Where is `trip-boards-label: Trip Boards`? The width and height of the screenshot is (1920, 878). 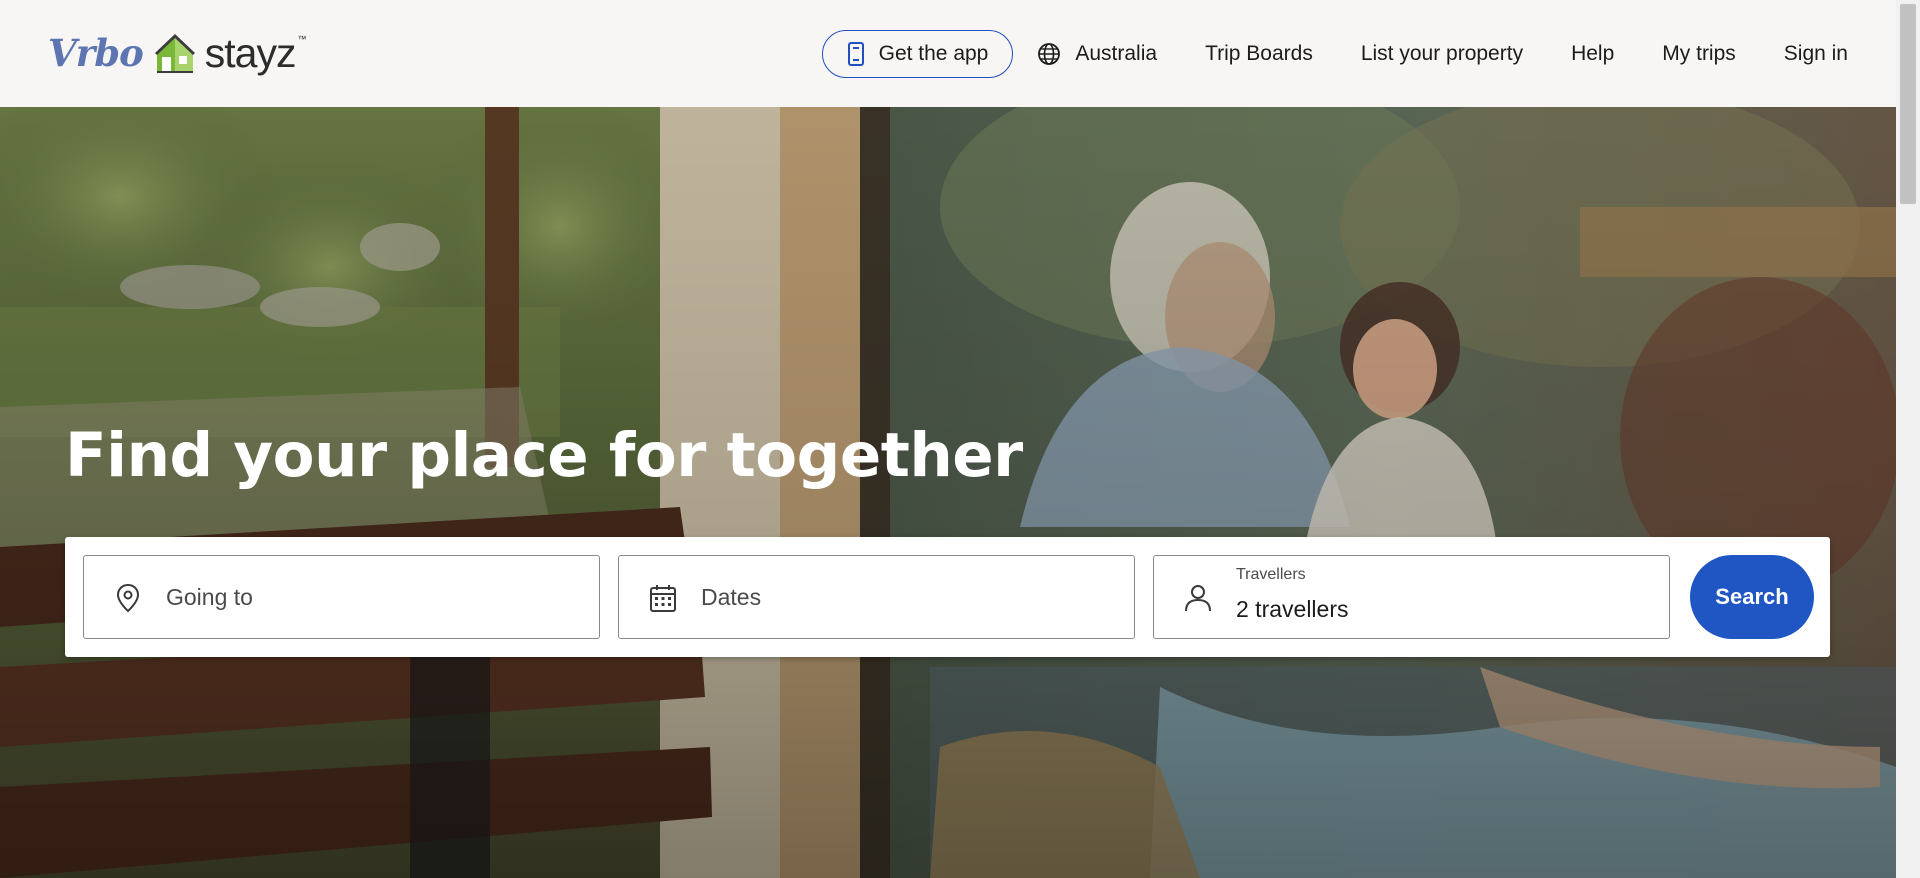 trip-boards-label: Trip Boards is located at coordinates (1259, 53).